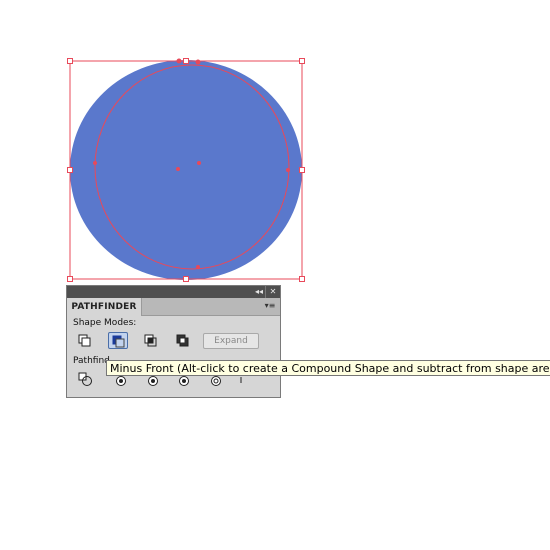 The height and width of the screenshot is (550, 550). I want to click on pathfinders-label: Pathfind, so click(91, 361).